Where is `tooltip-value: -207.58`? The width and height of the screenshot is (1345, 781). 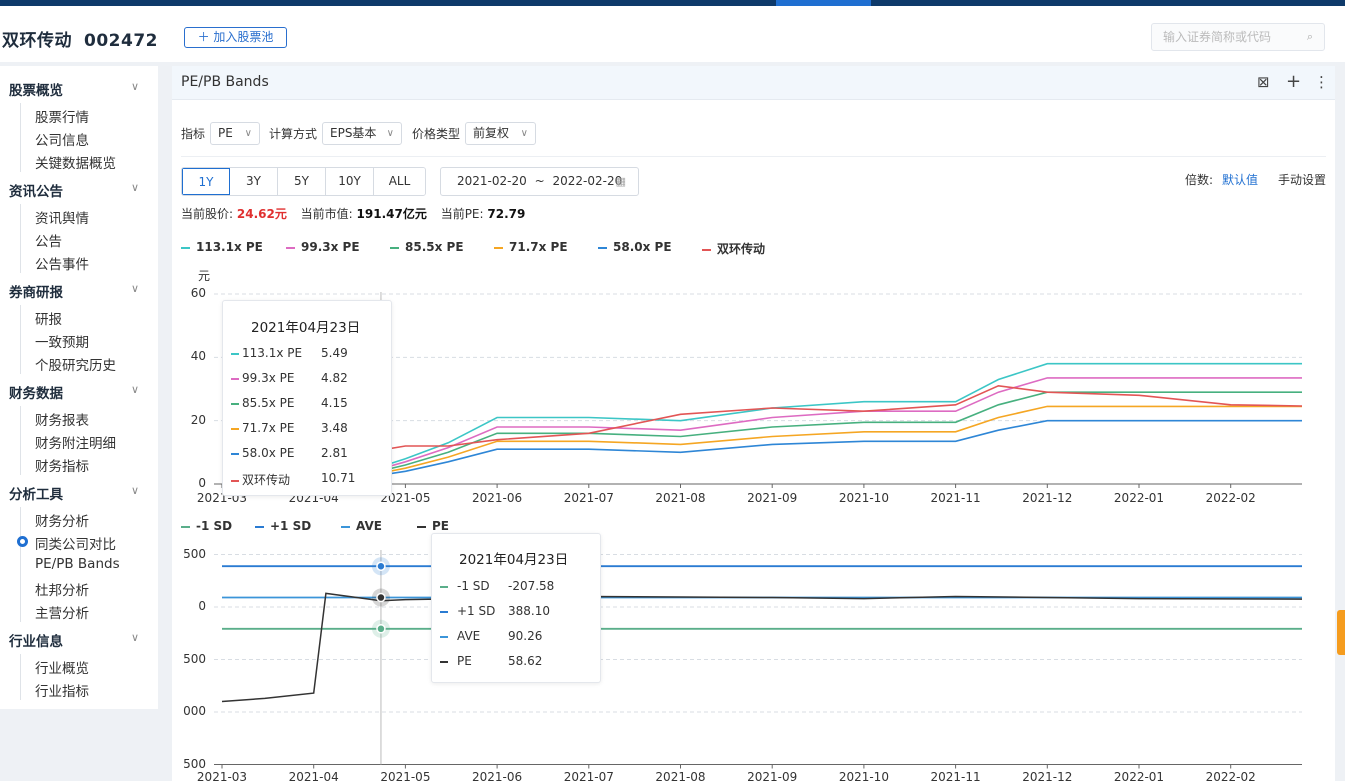
tooltip-value: -207.58 is located at coordinates (531, 586).